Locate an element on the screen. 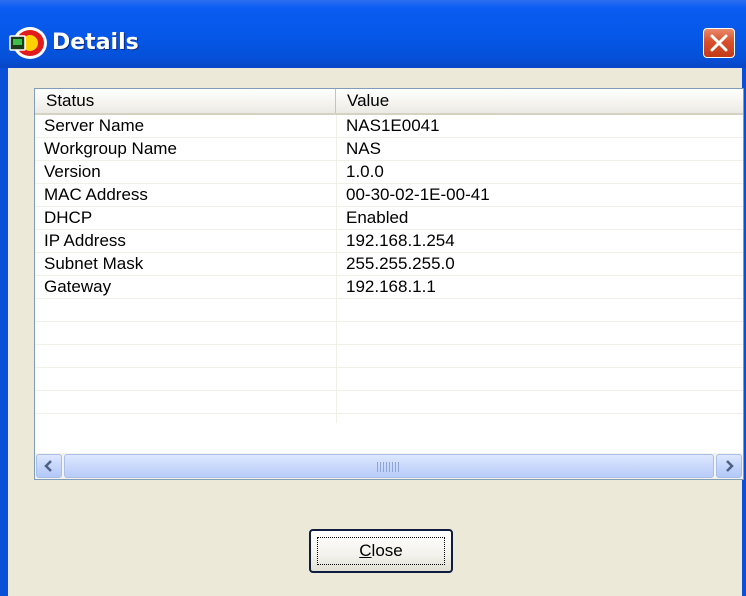  title-close-button is located at coordinates (719, 43).